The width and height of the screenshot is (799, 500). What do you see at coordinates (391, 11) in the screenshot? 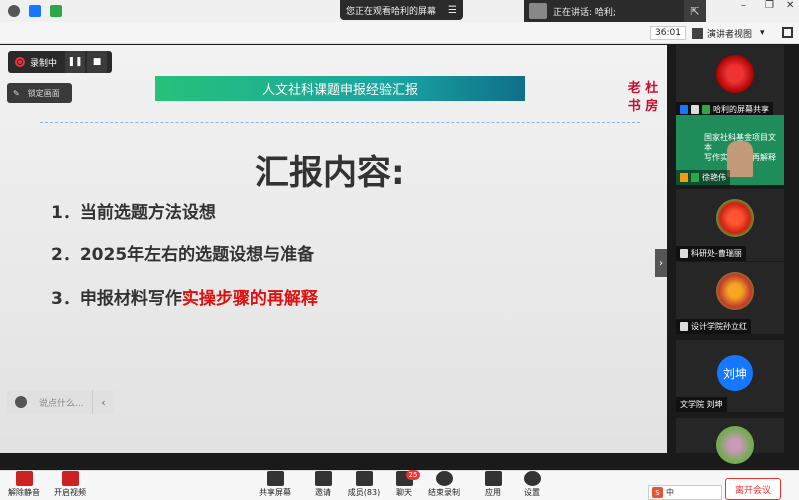
I see `screen-share-banner-text: 您正在观看哈利的屏幕` at bounding box center [391, 11].